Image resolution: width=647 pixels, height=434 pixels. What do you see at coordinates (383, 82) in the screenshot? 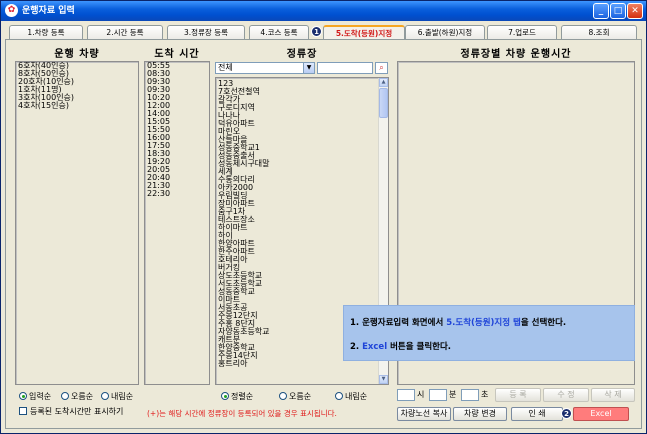
I see `scroll-up-icon: ▲` at bounding box center [383, 82].